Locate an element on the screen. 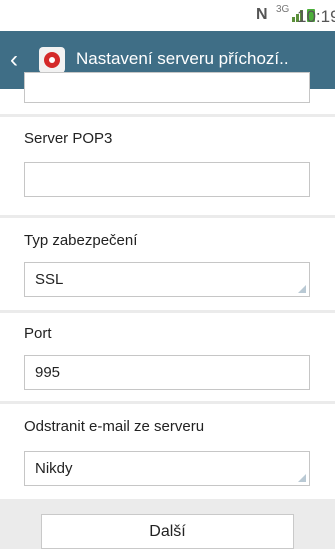  security-type-label: Typ zabezpečení is located at coordinates (81, 240).